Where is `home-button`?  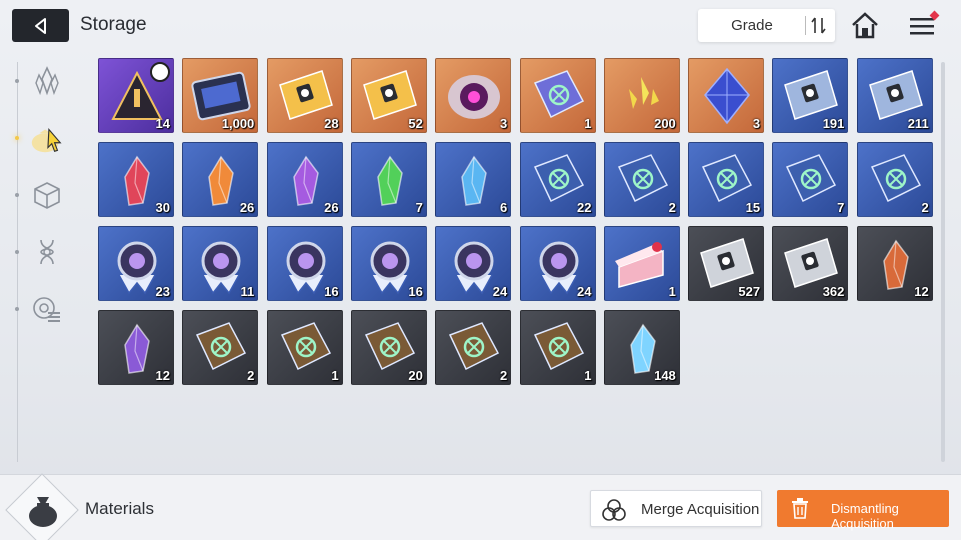 home-button is located at coordinates (865, 26).